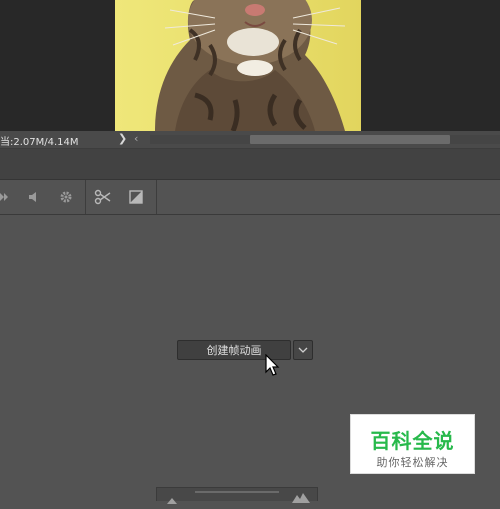  Describe the element at coordinates (412, 441) in the screenshot. I see `watermark-title: 百科全说` at that location.